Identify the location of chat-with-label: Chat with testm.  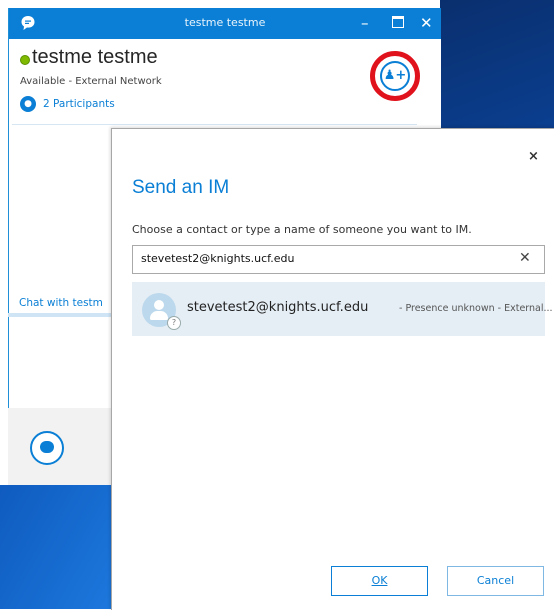
(61, 303).